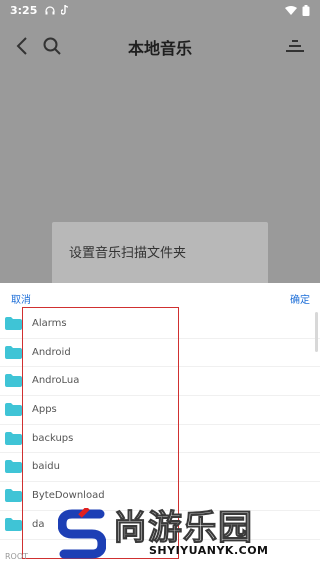  What do you see at coordinates (295, 46) in the screenshot?
I see `menu-icon` at bounding box center [295, 46].